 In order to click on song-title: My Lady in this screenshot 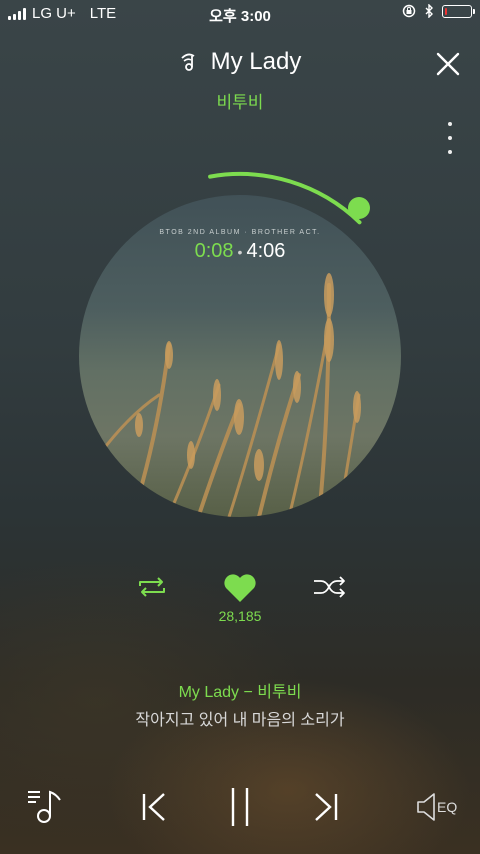, I will do `click(240, 62)`.